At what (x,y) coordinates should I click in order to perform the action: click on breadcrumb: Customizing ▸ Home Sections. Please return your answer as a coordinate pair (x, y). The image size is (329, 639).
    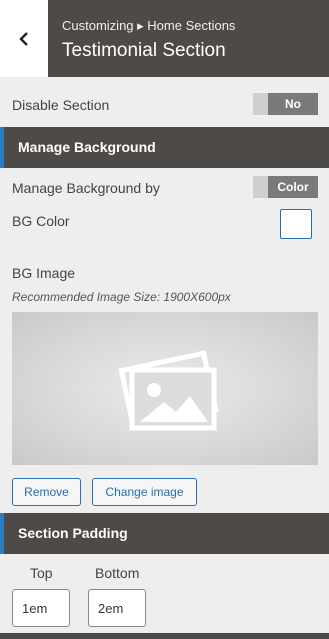
    Looking at the image, I should click on (149, 25).